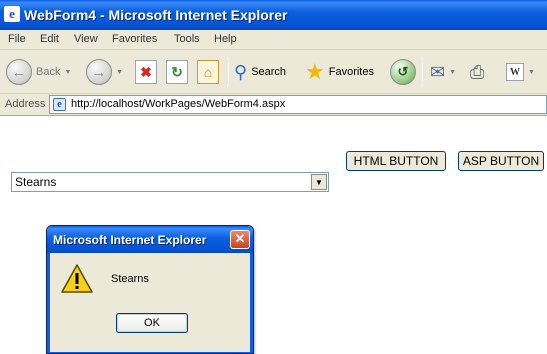 The width and height of the screenshot is (547, 354). What do you see at coordinates (438, 71) in the screenshot?
I see `mail-icon: ✉` at bounding box center [438, 71].